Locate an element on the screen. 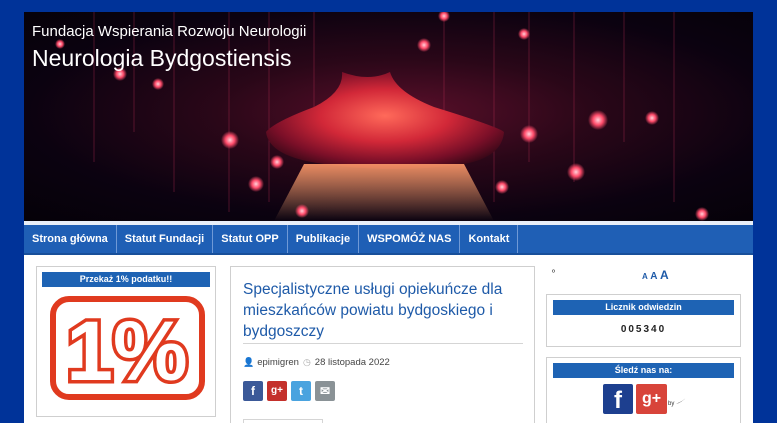  post-divider is located at coordinates (383, 343).